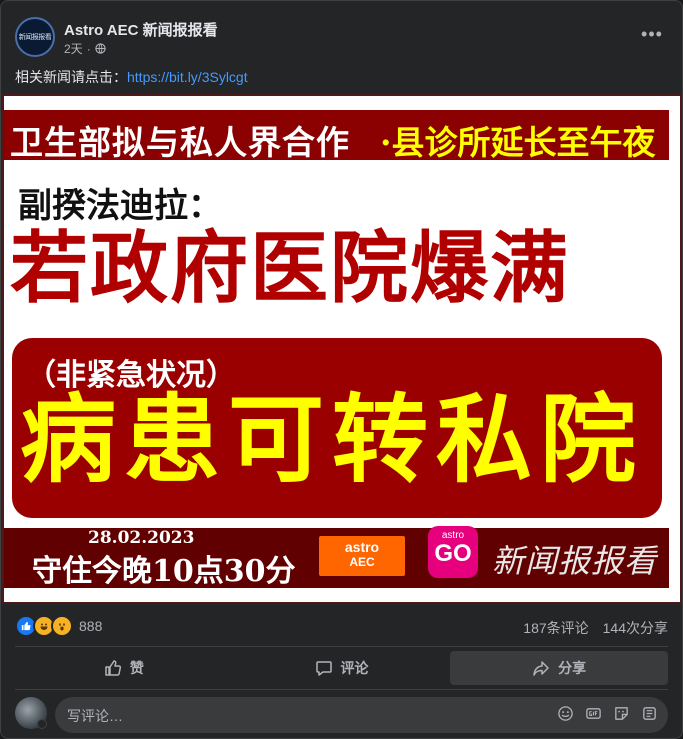  Describe the element at coordinates (652, 37) in the screenshot. I see `more-options-button: •••` at that location.